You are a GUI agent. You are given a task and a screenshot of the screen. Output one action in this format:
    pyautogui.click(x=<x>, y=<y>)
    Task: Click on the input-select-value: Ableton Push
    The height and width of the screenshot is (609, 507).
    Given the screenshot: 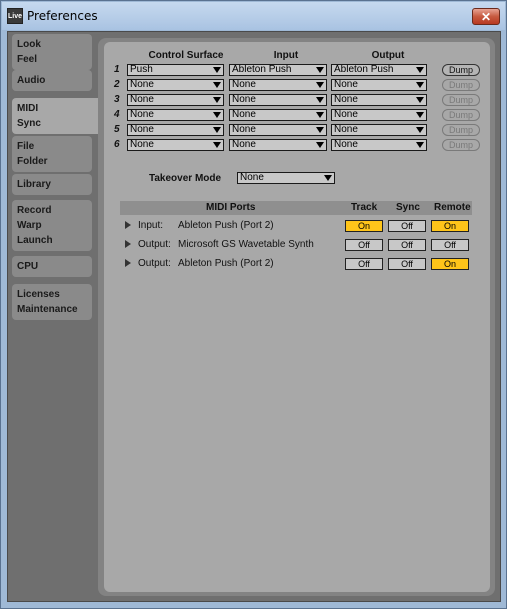 What is the action you would take?
    pyautogui.click(x=262, y=69)
    